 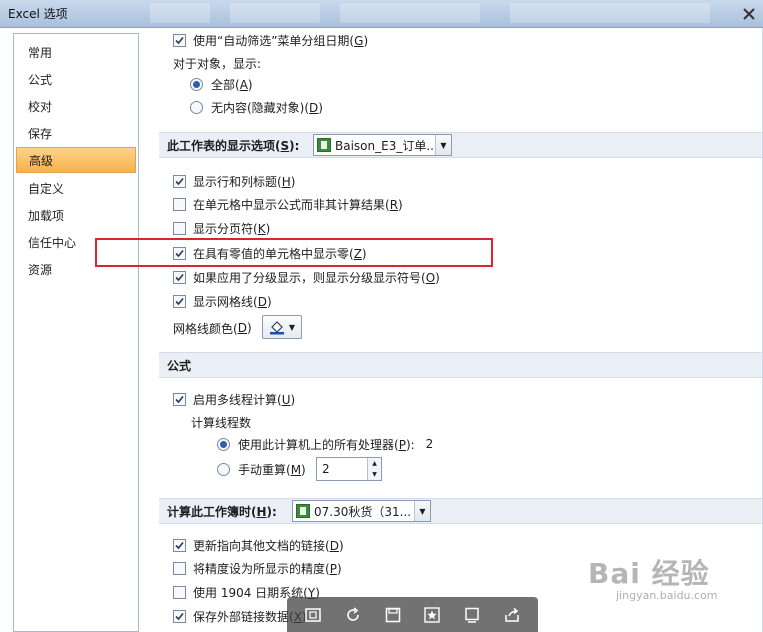 I want to click on title-bar: Excel 选项, so click(x=381, y=14).